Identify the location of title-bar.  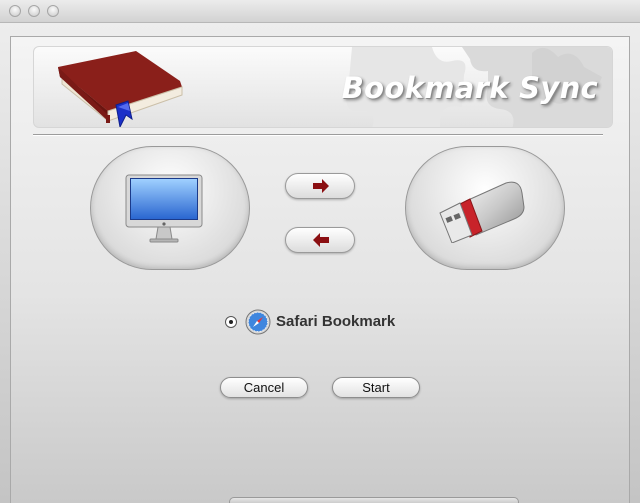
(320, 11).